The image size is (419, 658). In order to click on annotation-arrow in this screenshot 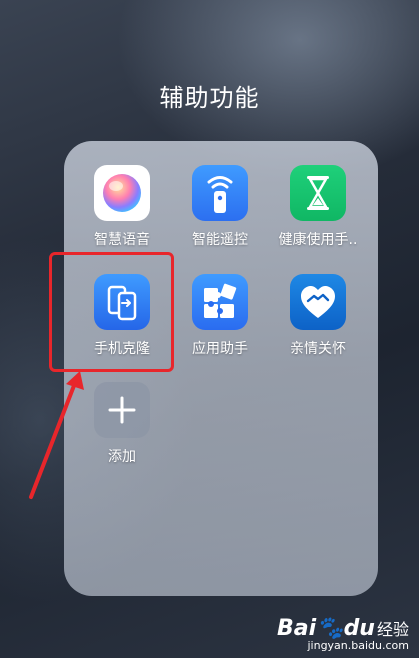, I will do `click(56, 435)`.